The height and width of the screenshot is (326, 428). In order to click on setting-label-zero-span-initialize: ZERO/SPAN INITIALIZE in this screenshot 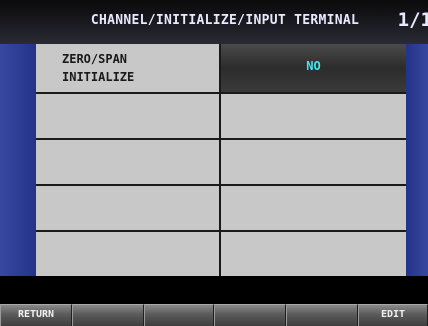, I will do `click(127, 68)`.